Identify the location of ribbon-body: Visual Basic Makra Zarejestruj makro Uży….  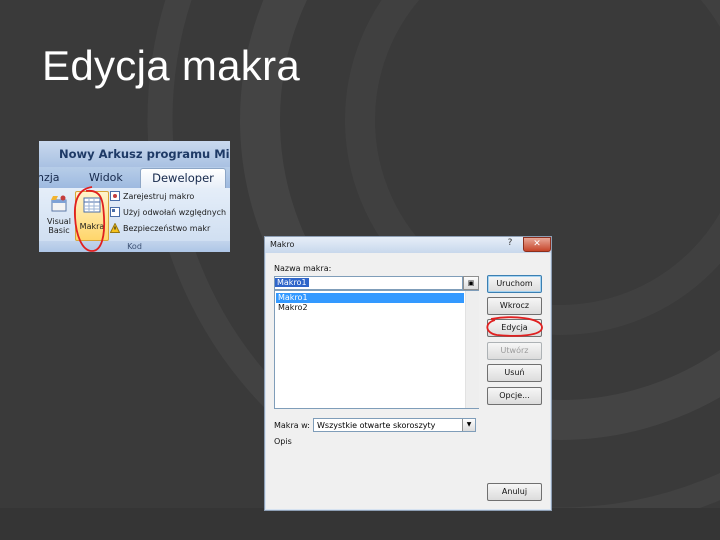
(134, 220).